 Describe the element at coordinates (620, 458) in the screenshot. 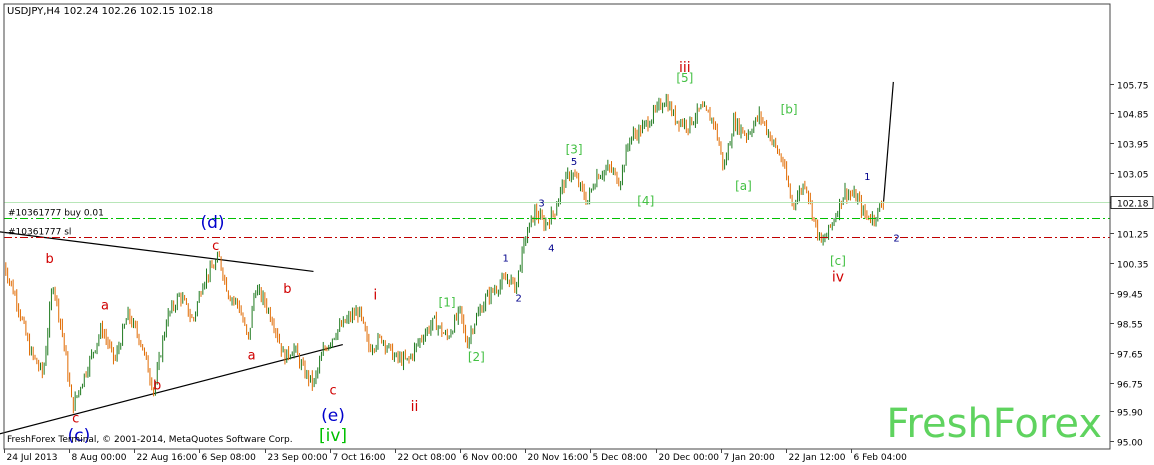

I see `x-tick-label: 5 Dec 08:00` at that location.